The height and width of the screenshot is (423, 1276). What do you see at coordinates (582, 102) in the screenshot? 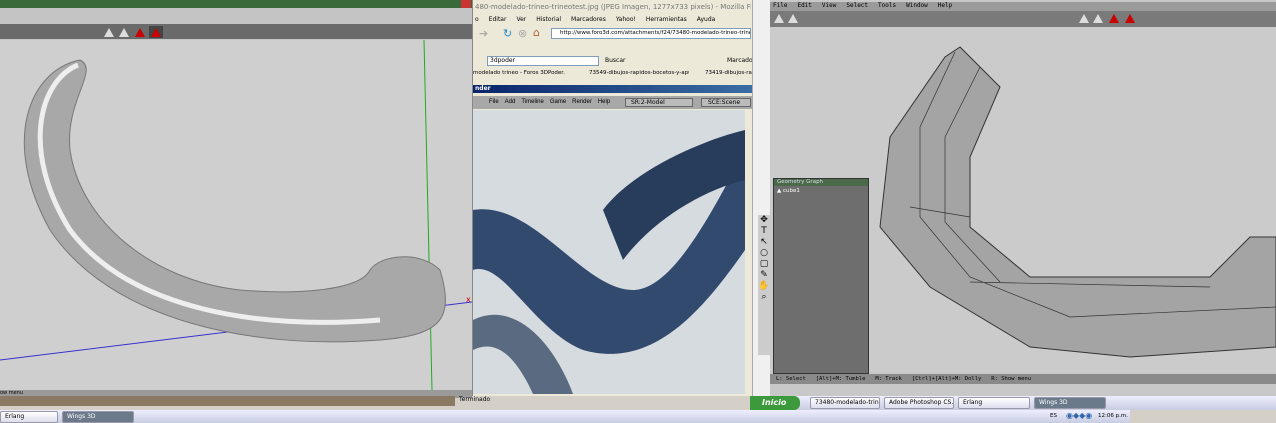
I see `menu-render: Render` at bounding box center [582, 102].